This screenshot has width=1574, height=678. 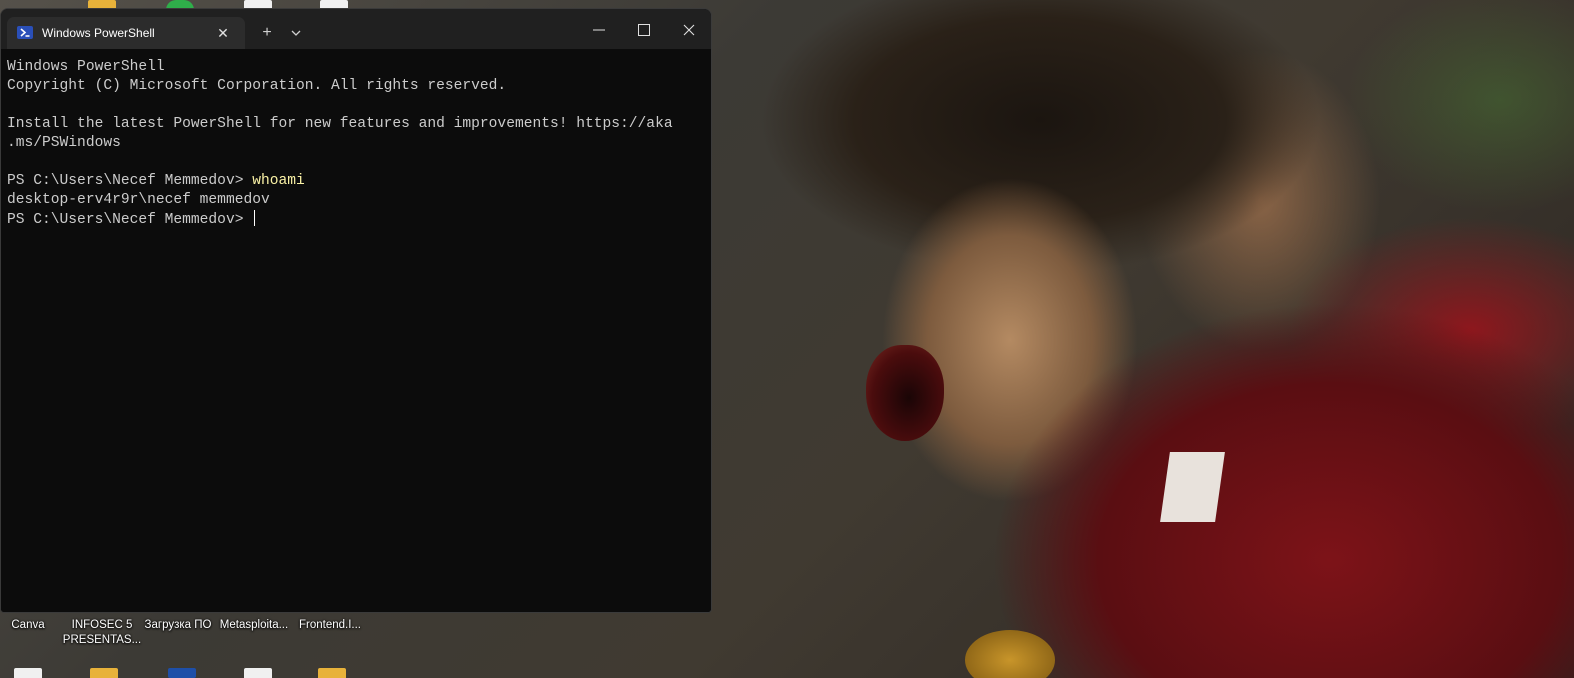 What do you see at coordinates (599, 30) in the screenshot?
I see `minimize-button` at bounding box center [599, 30].